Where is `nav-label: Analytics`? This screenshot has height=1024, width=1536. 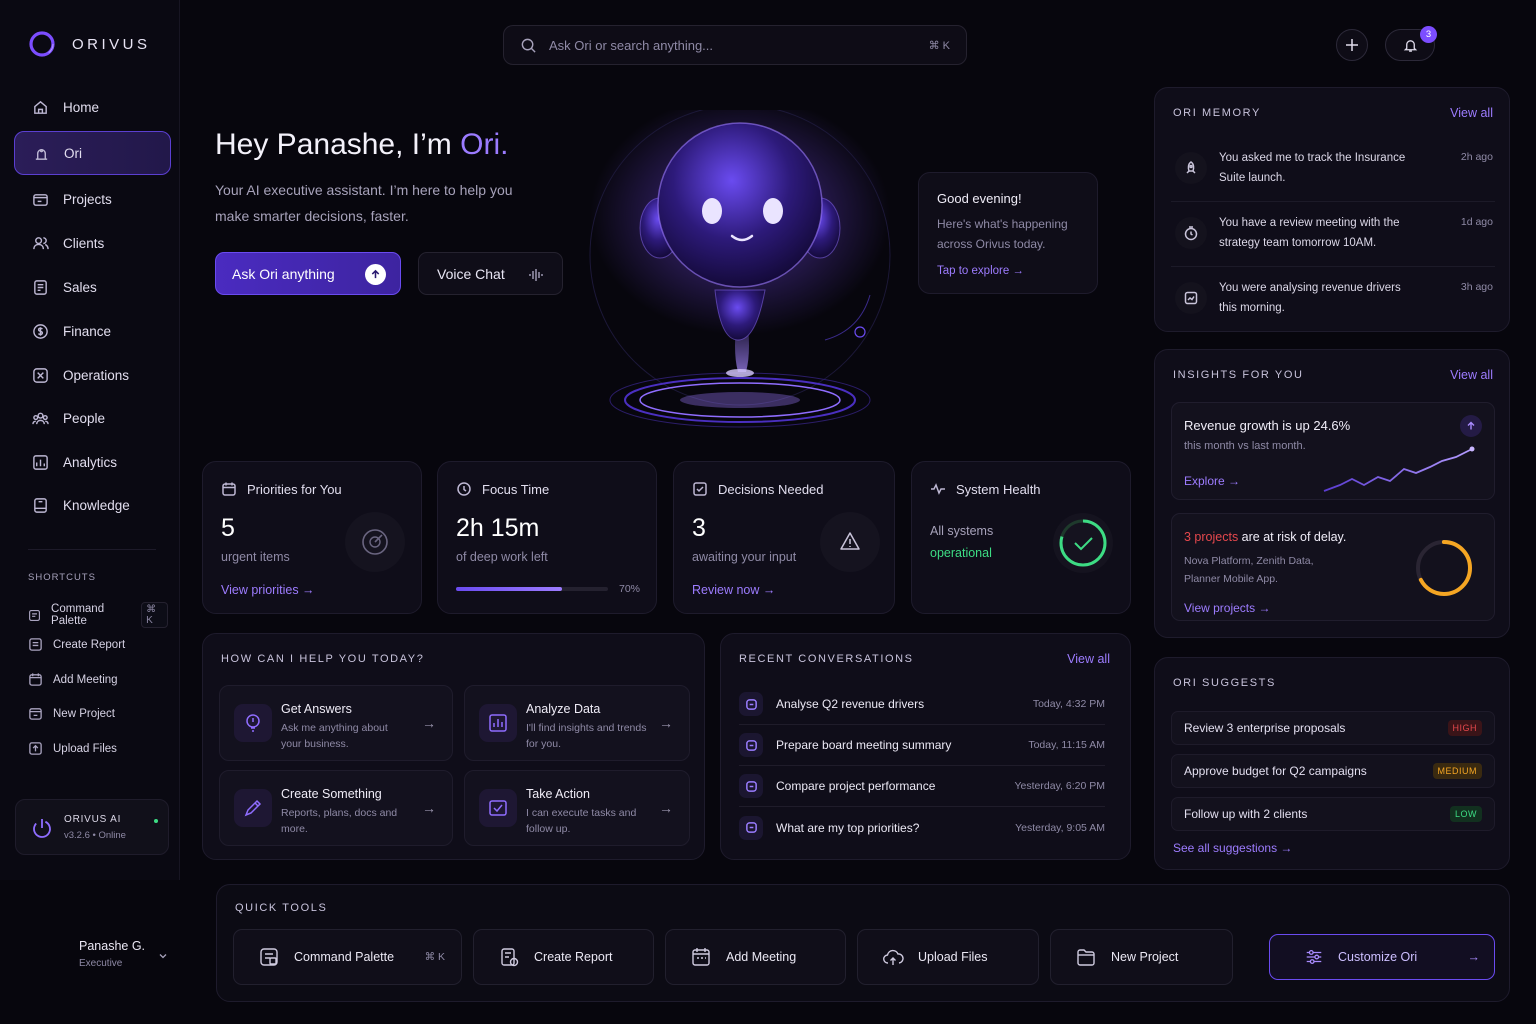
nav-label: Analytics is located at coordinates (90, 462).